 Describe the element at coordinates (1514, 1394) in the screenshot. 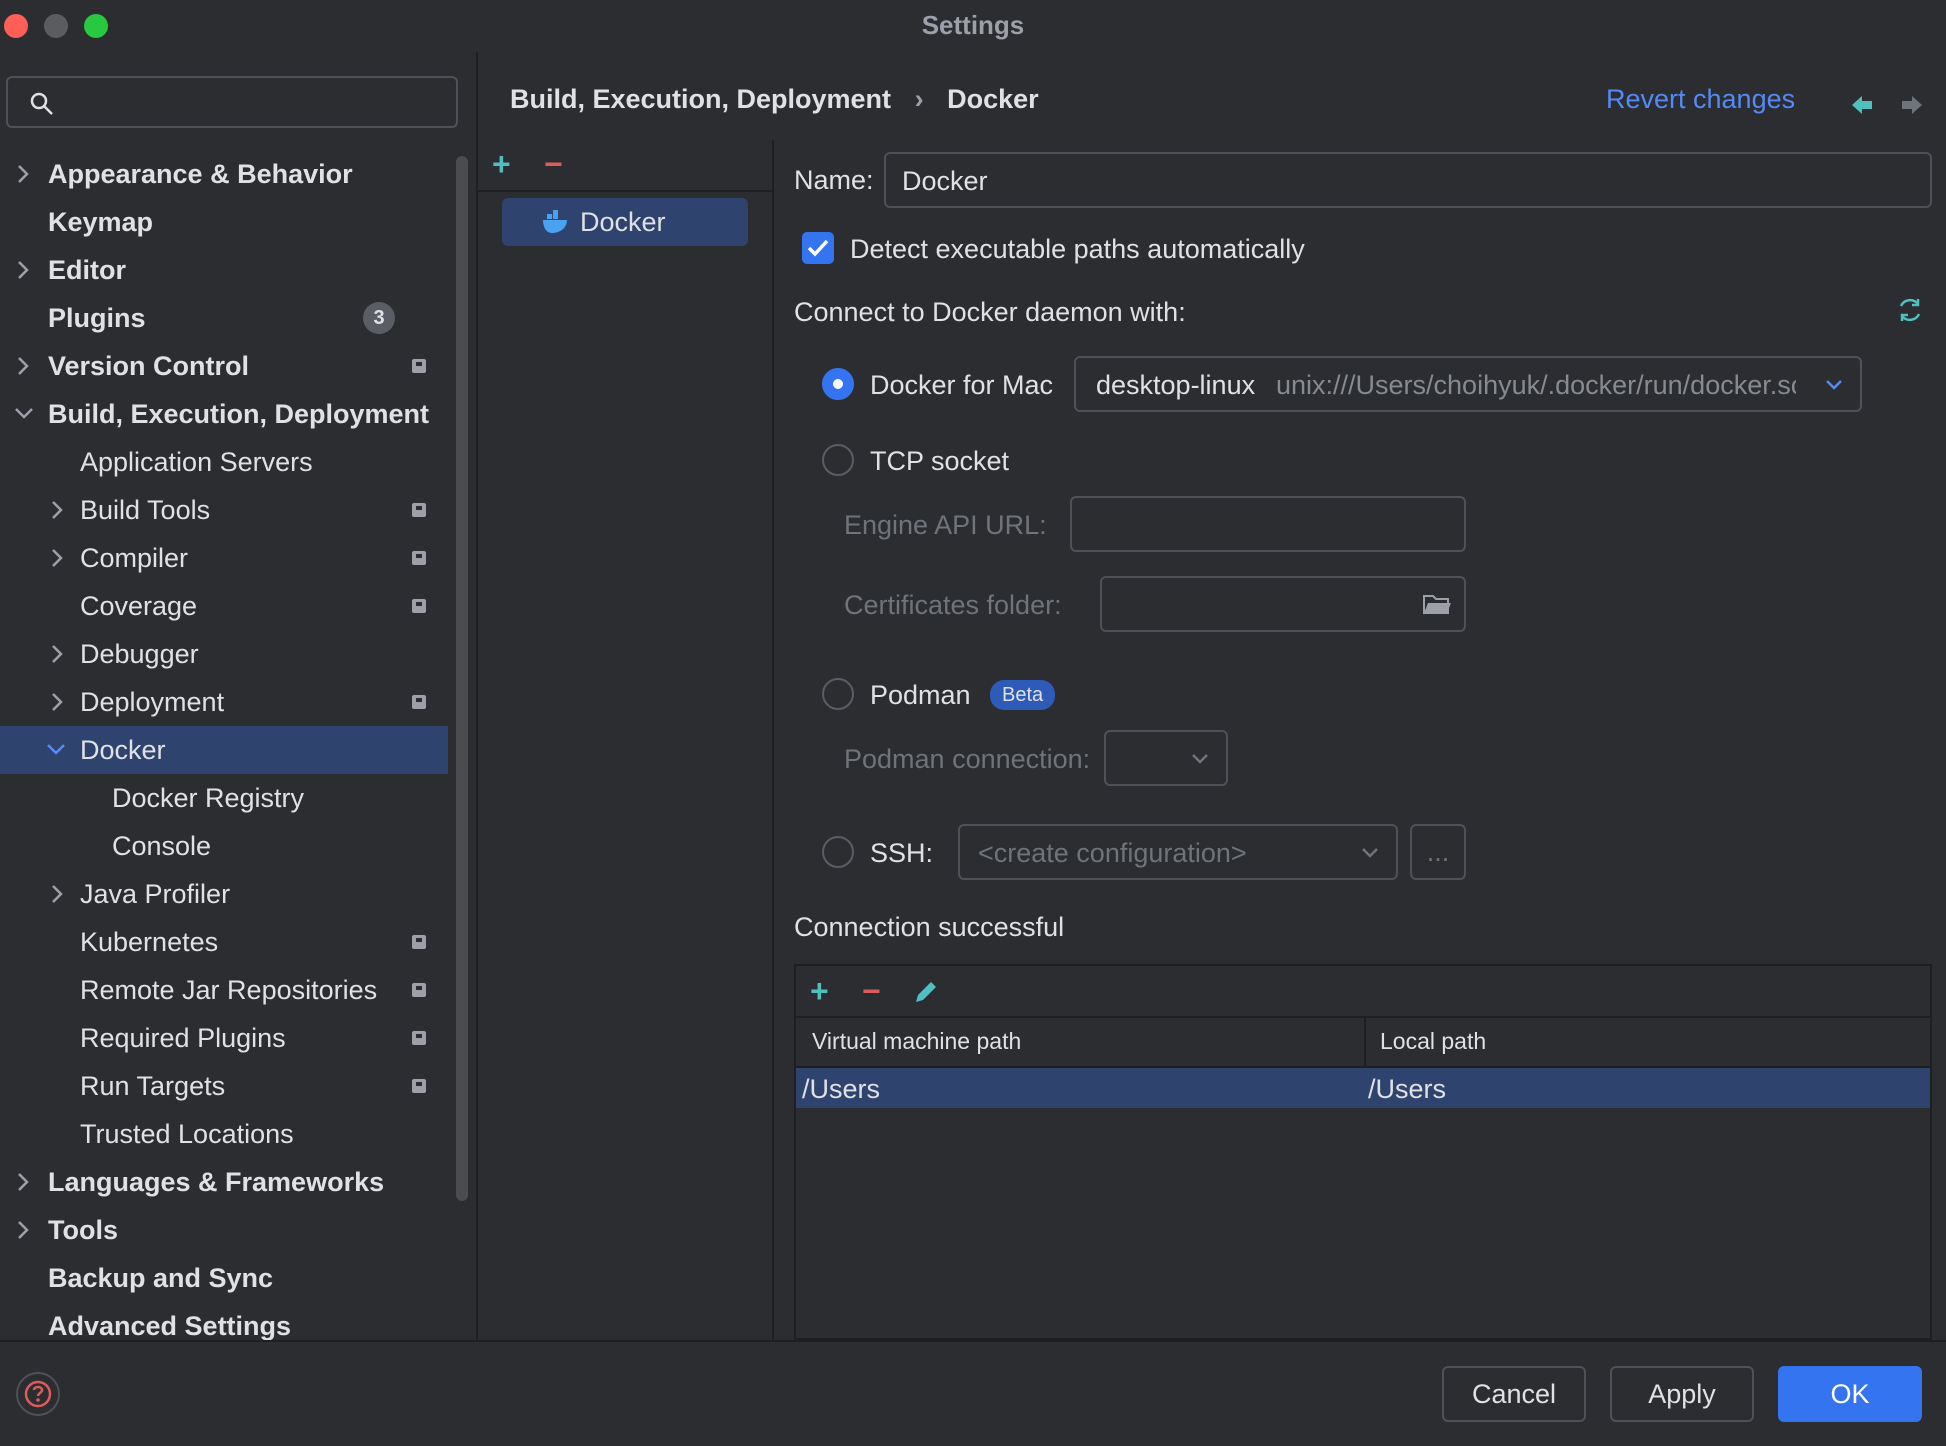

I see `cancel-button: Cancel` at that location.